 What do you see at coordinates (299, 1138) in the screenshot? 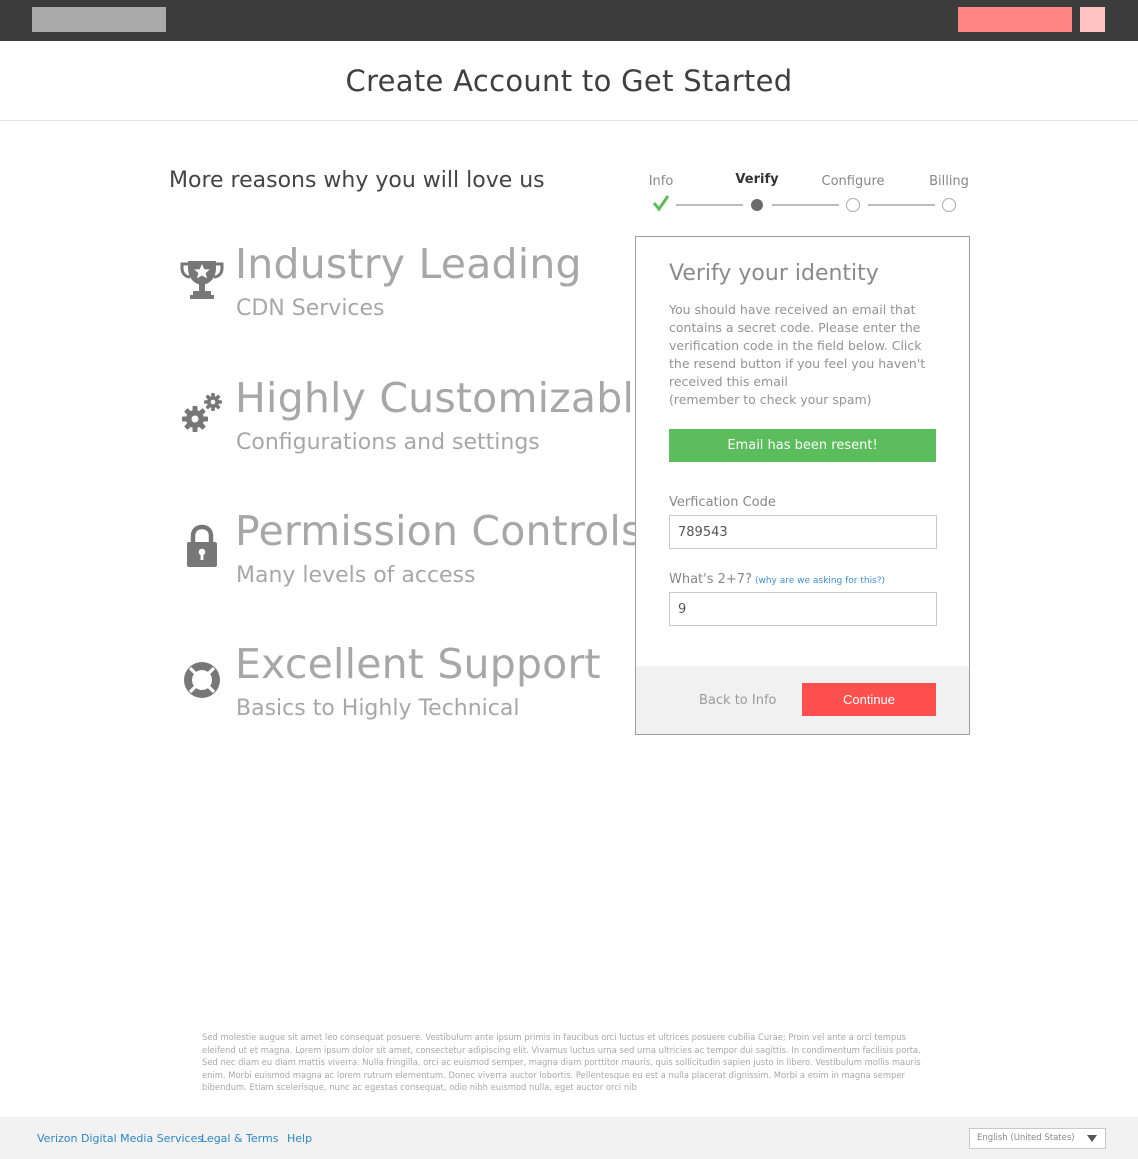
I see `footer-link-help: Help` at bounding box center [299, 1138].